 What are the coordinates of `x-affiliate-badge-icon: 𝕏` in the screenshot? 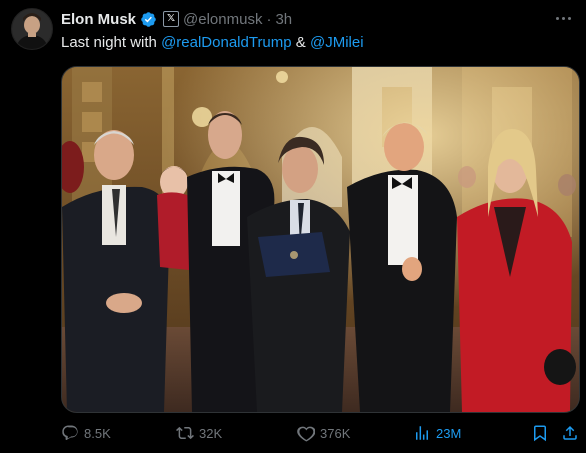 It's located at (171, 19).